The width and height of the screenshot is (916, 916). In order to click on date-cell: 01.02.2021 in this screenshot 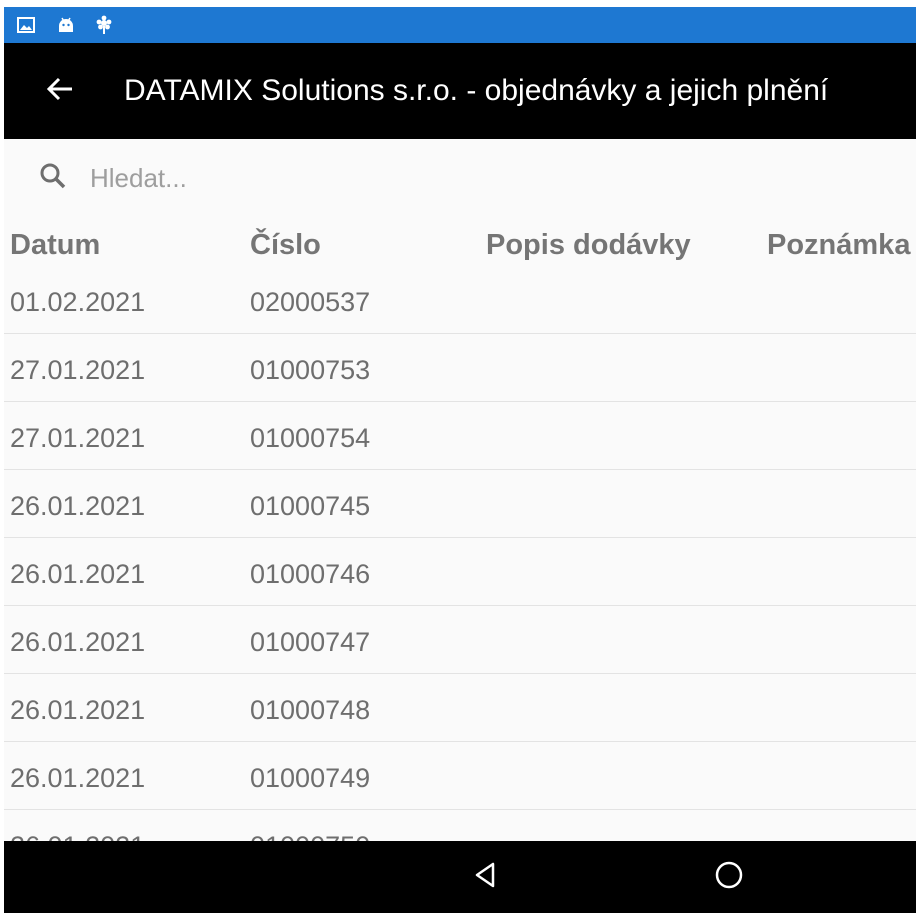, I will do `click(78, 302)`.